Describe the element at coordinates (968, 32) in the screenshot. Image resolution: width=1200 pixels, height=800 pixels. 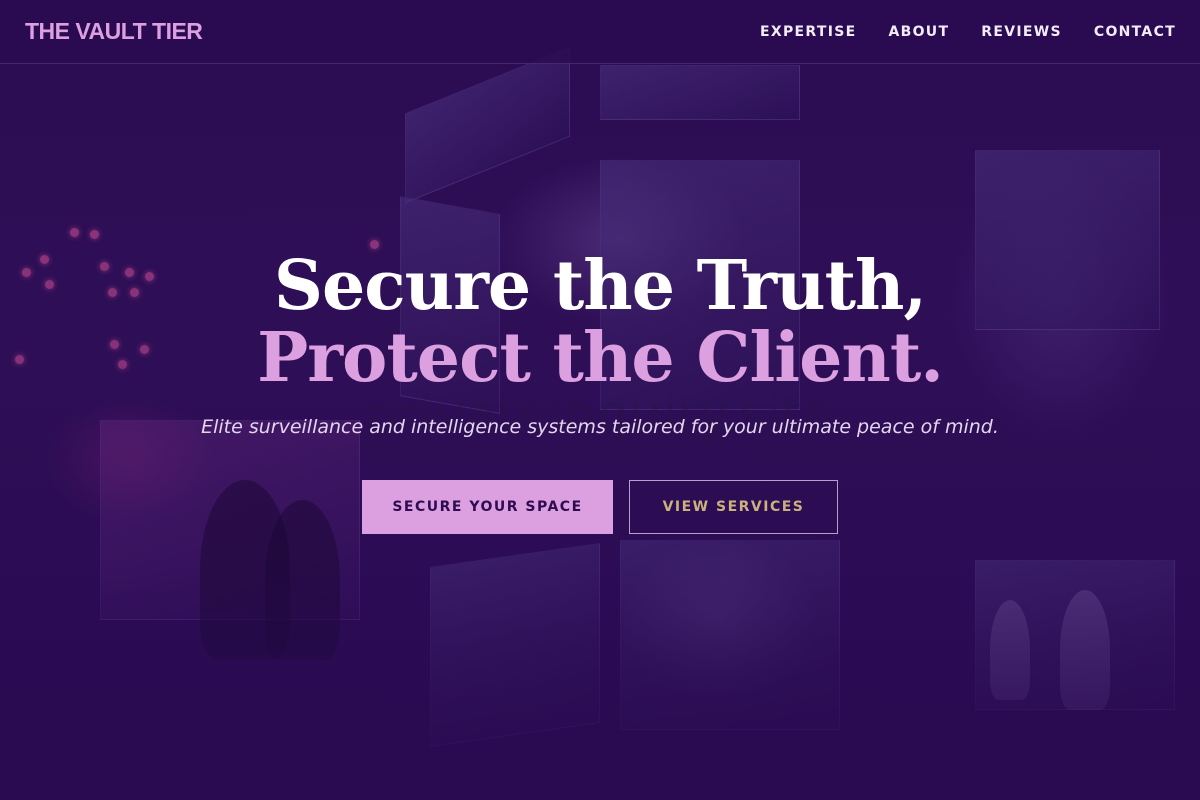
I see `nav-links: EXPERTISE ABOUT REVIEWS CONTACT` at that location.